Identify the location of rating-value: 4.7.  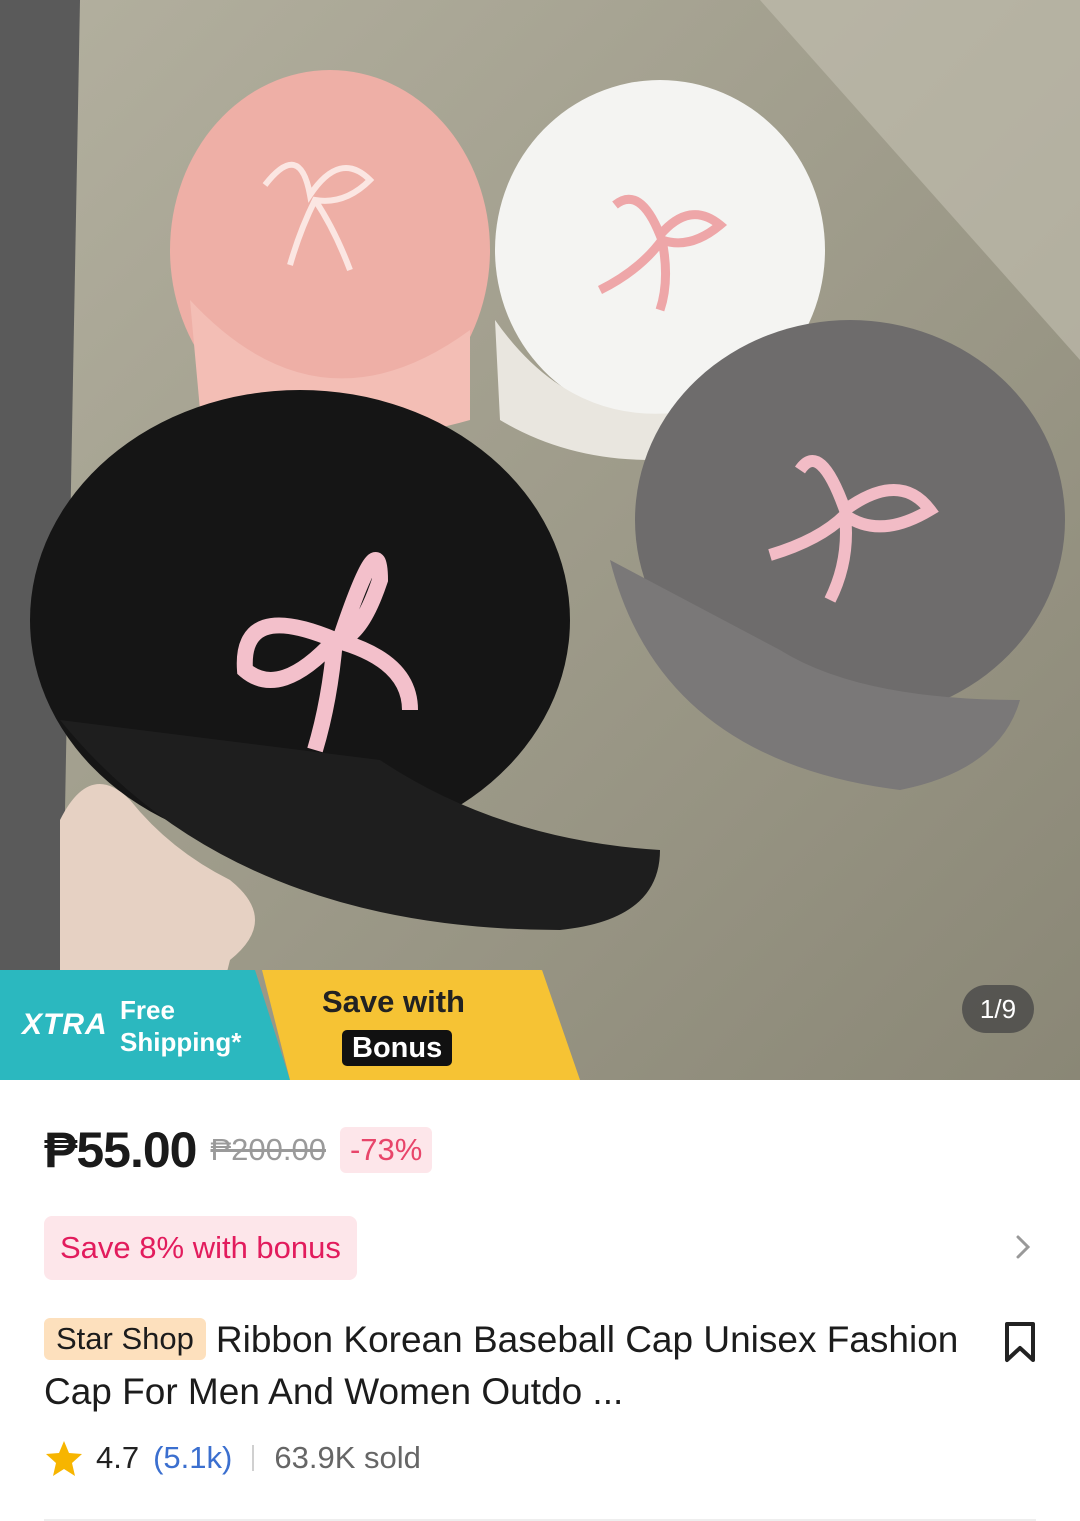
(118, 1457).